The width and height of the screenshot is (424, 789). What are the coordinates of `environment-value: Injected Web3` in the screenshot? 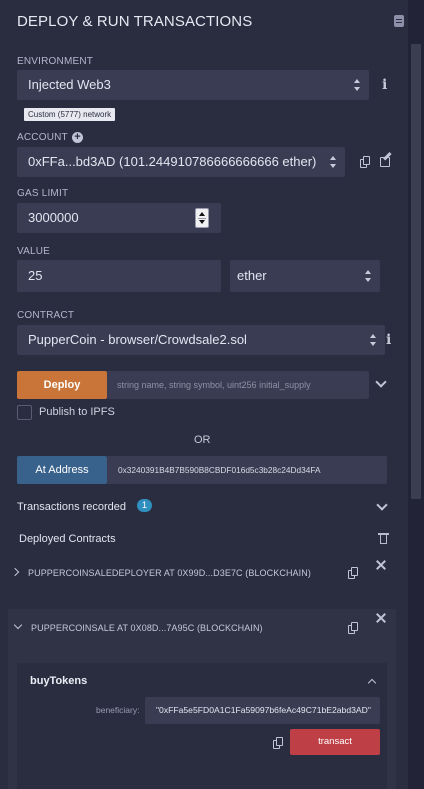 It's located at (69, 84).